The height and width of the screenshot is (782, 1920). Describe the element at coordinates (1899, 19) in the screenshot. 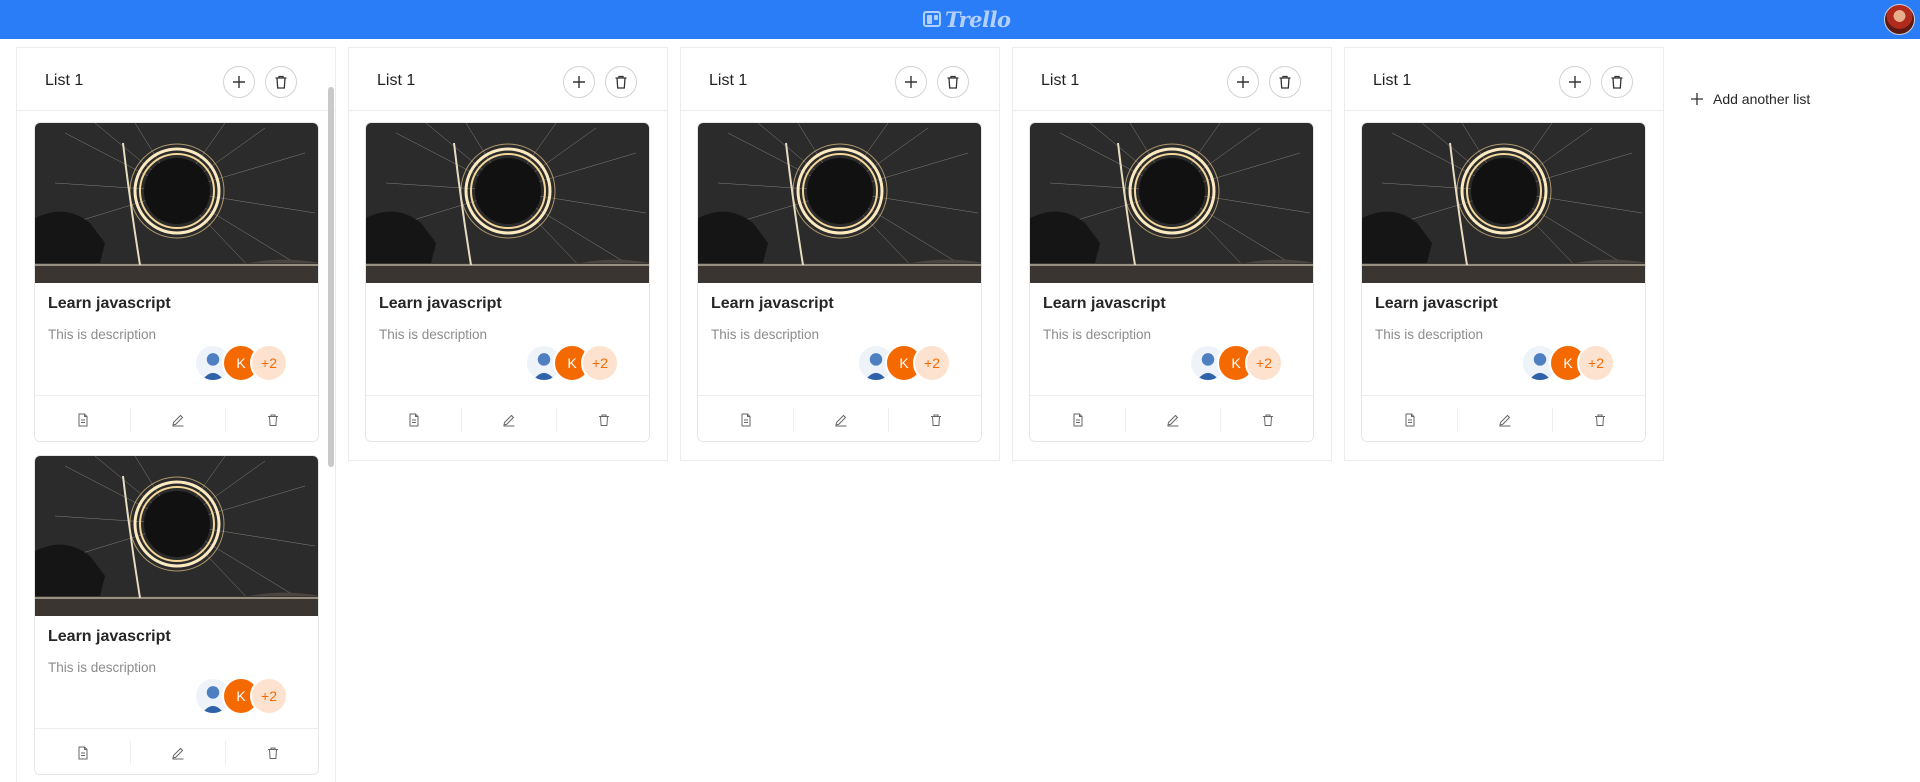

I see `user-avatar` at that location.